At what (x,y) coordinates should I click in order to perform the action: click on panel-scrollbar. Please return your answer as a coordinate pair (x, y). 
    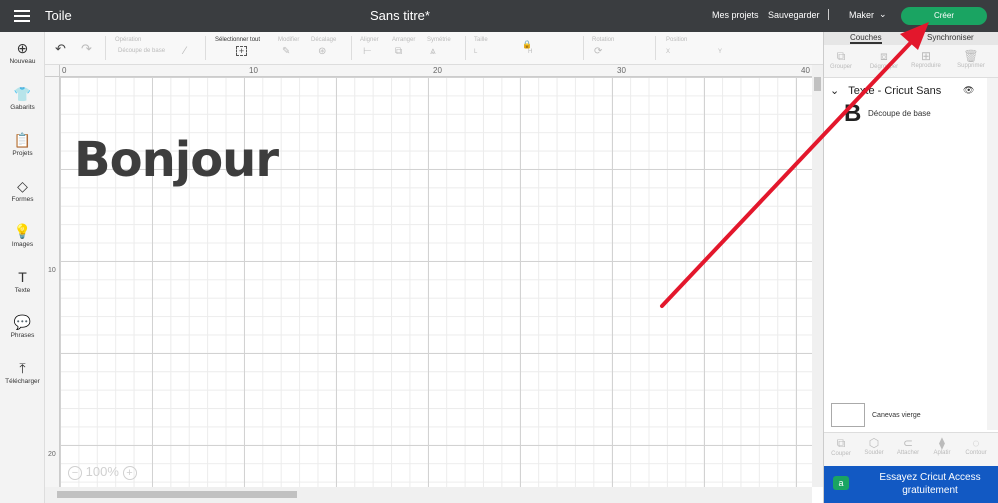
    Looking at the image, I should click on (992, 254).